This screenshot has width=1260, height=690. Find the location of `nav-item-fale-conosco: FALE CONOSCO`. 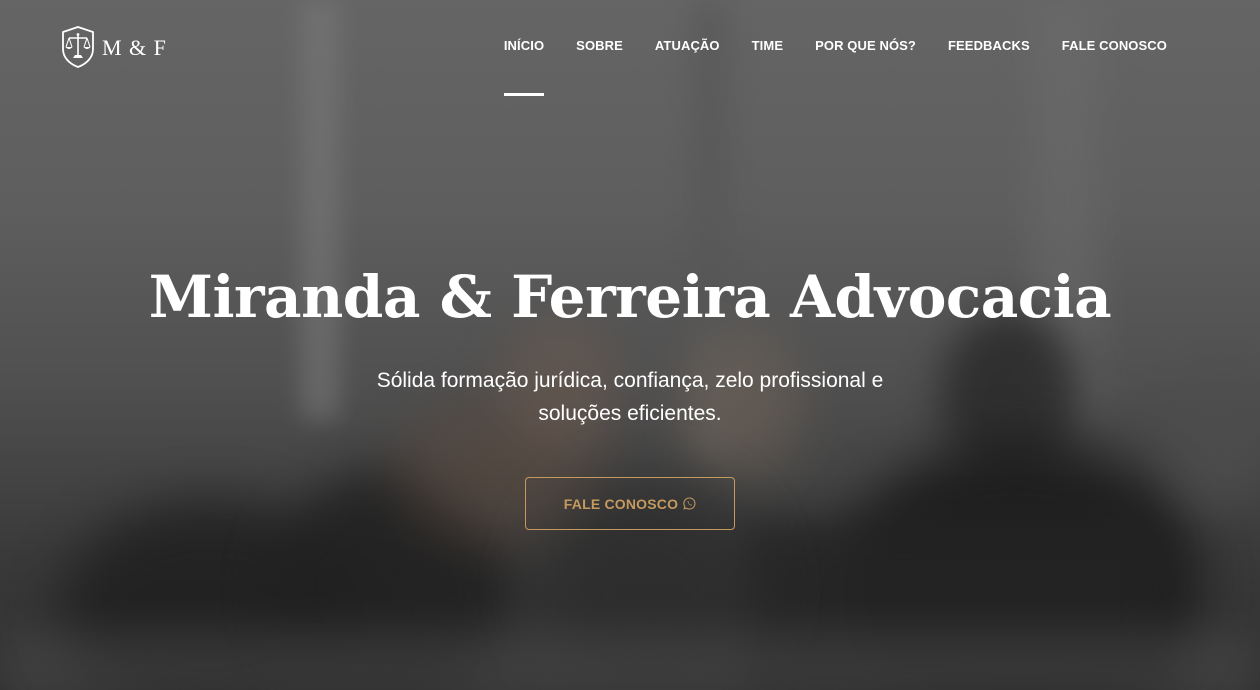

nav-item-fale-conosco: FALE CONOSCO is located at coordinates (1114, 45).